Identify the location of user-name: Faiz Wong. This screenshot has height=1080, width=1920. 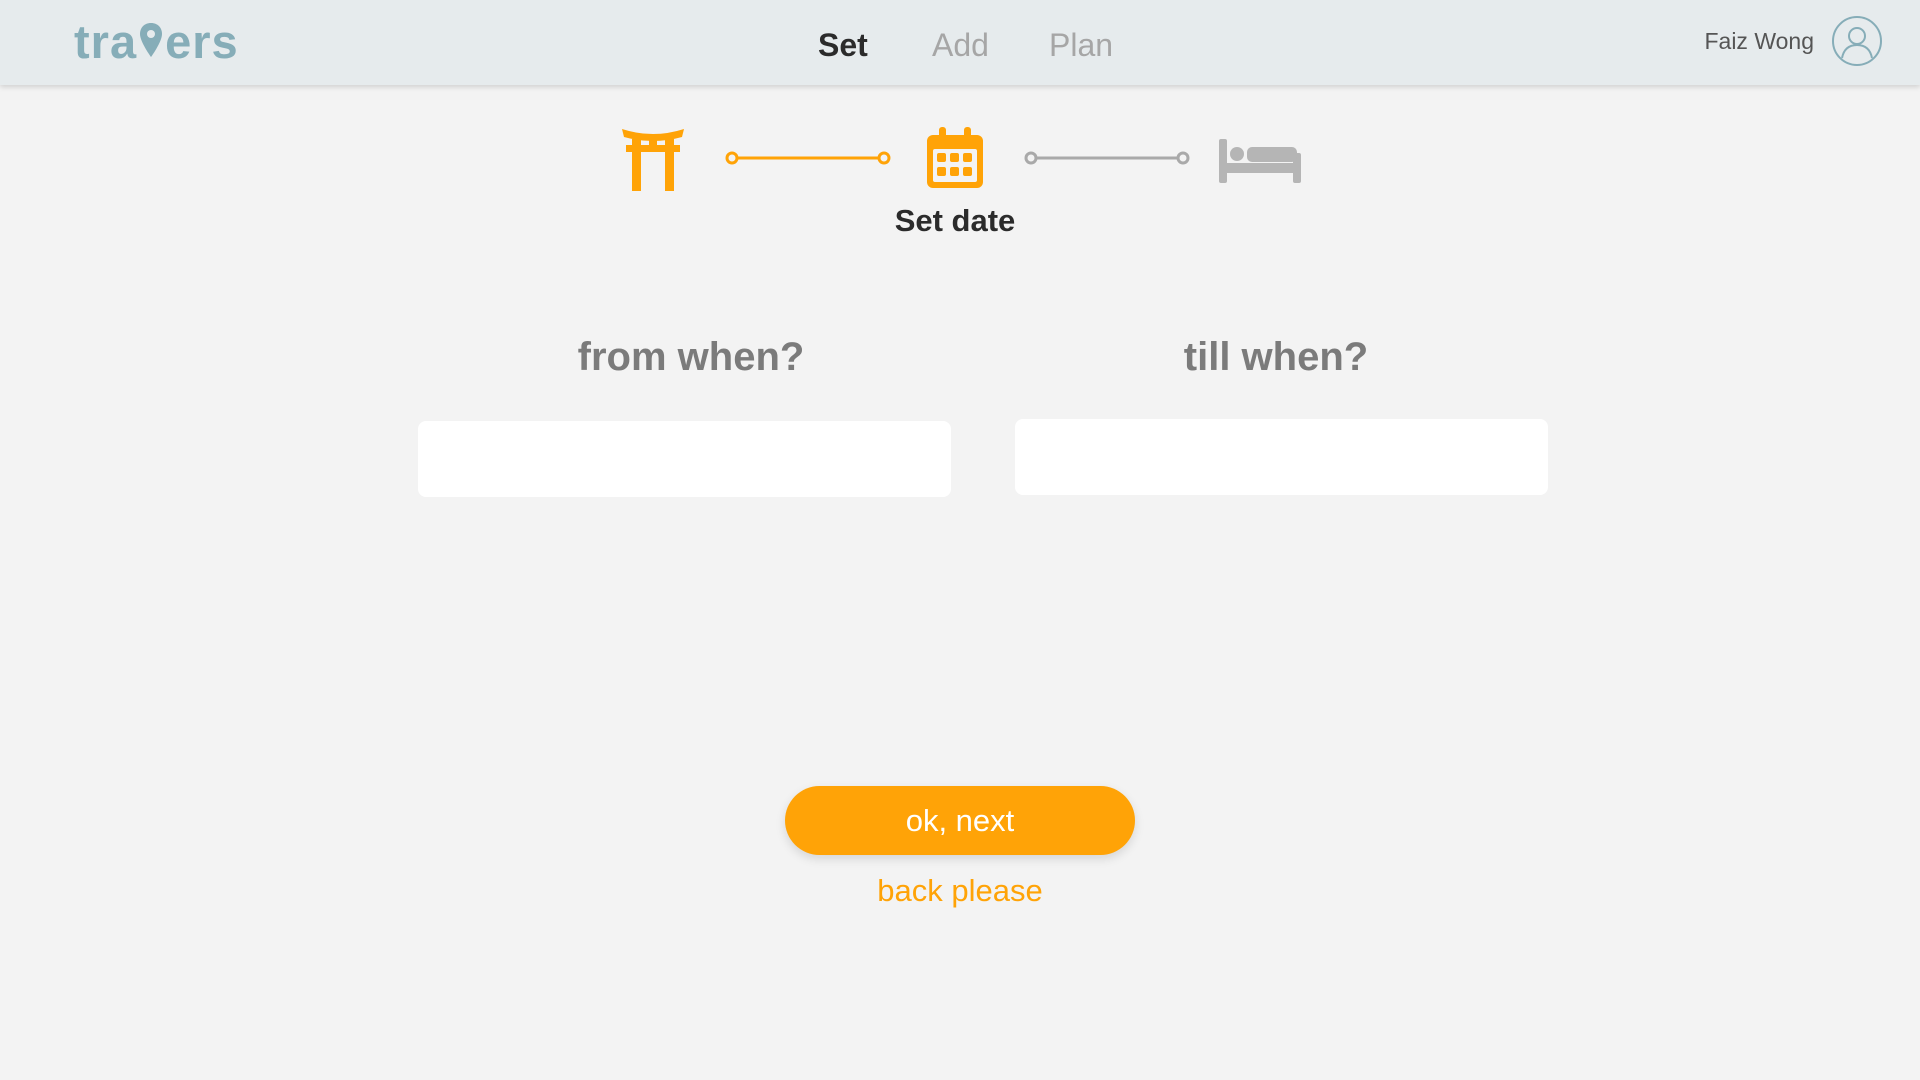
(1759, 40).